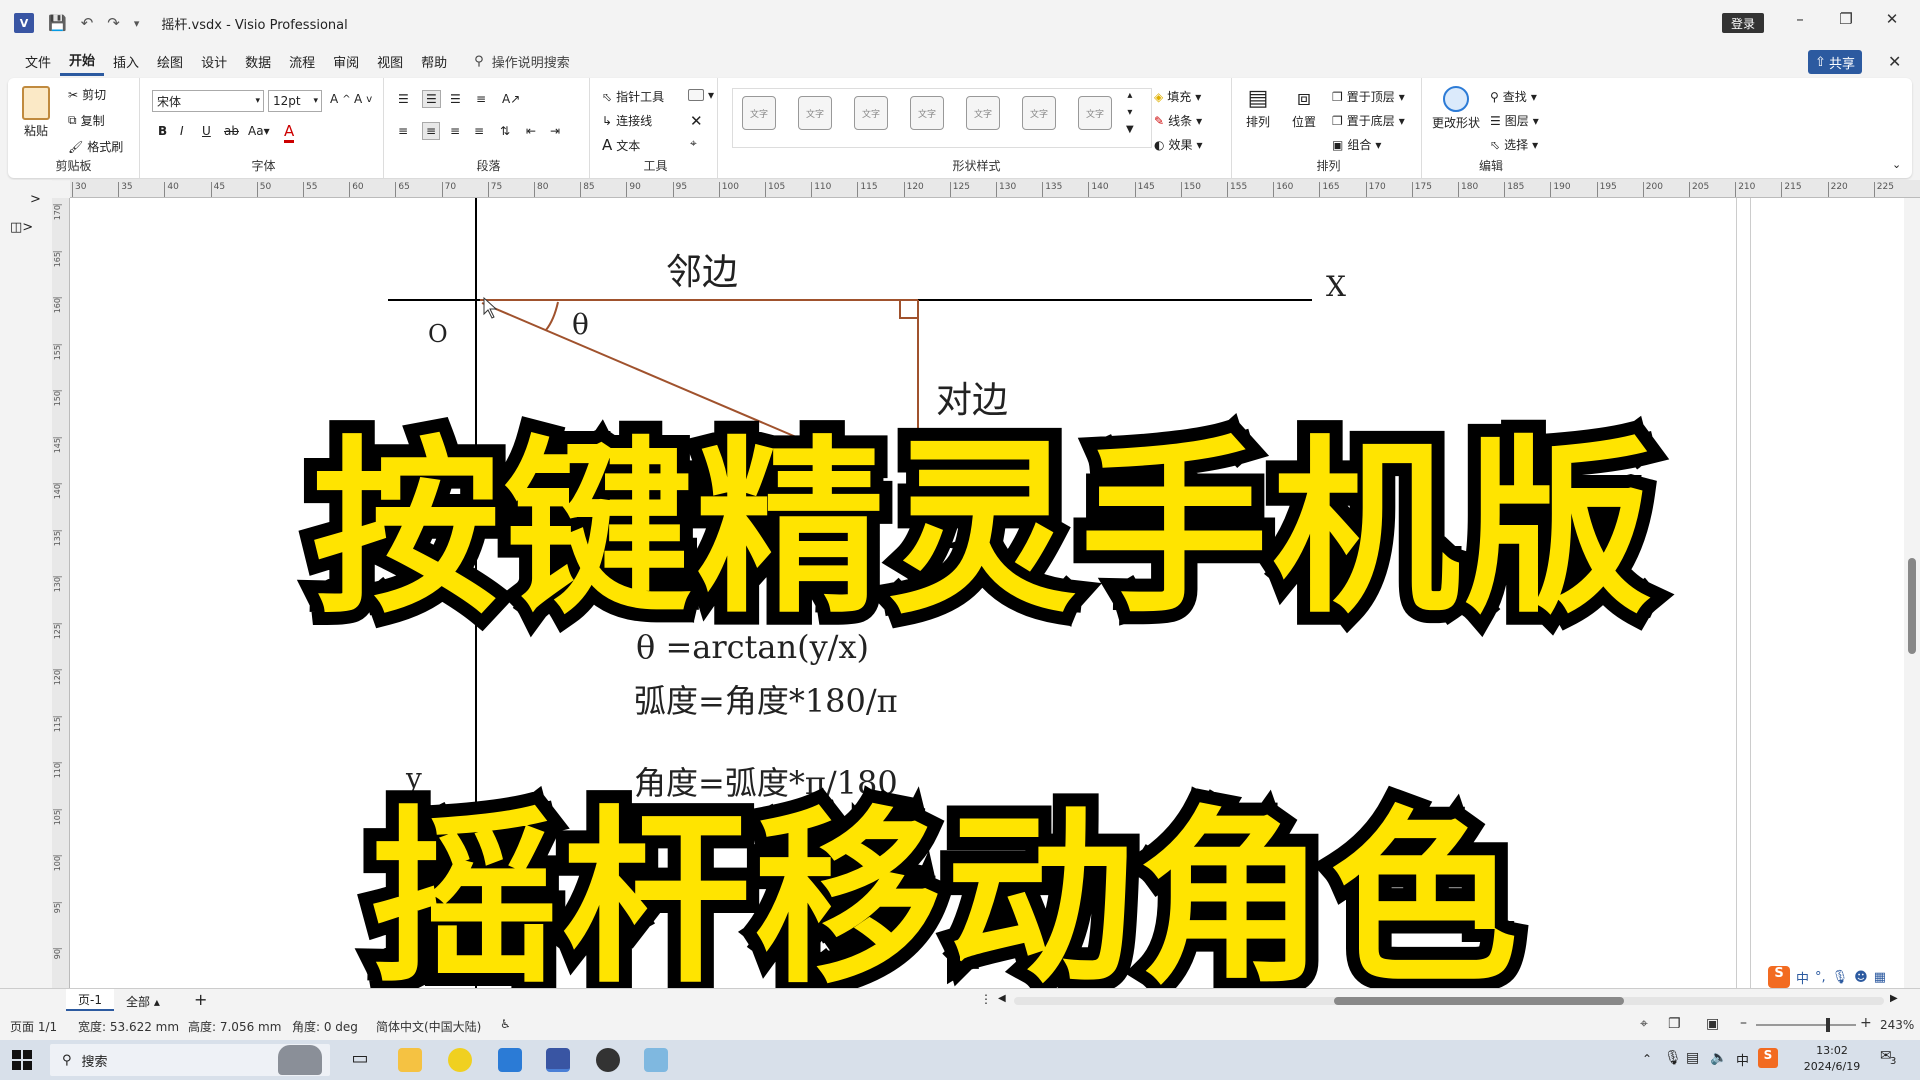 Image resolution: width=1920 pixels, height=1080 pixels. Describe the element at coordinates (95, 146) in the screenshot. I see `format-painter-button: 🖌 格式刷` at that location.